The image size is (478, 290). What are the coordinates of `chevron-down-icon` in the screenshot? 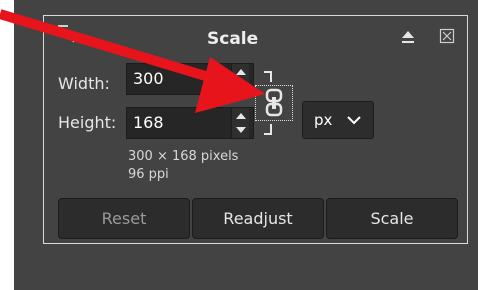 It's located at (354, 120).